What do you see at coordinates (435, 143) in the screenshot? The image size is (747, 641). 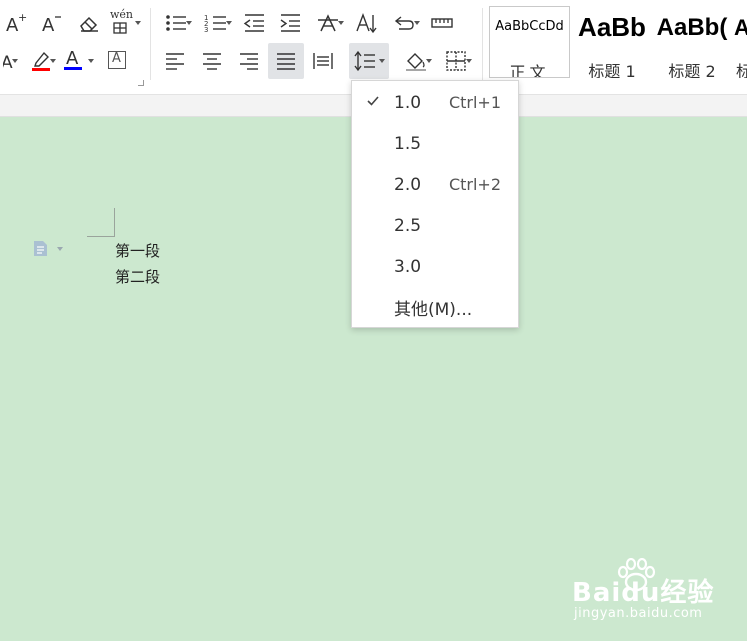 I see `line-spacing-option-1-5: 1.5` at bounding box center [435, 143].